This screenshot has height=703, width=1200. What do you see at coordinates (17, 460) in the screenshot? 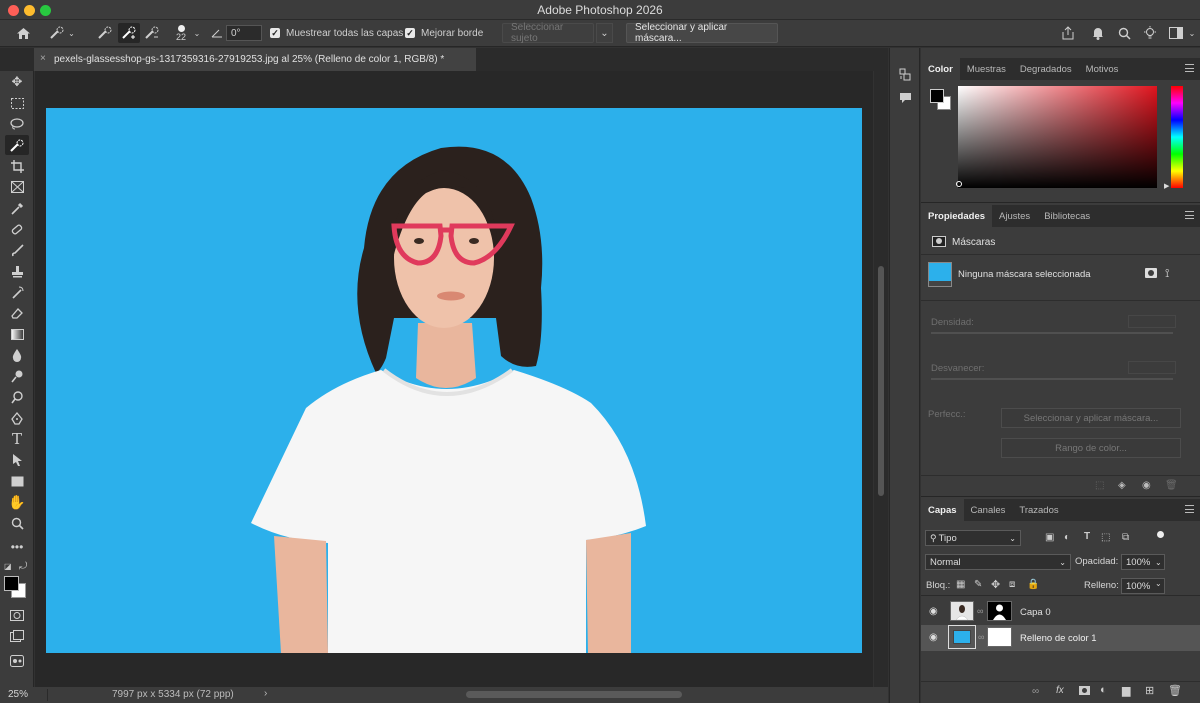
I see `path-selection-icon` at bounding box center [17, 460].